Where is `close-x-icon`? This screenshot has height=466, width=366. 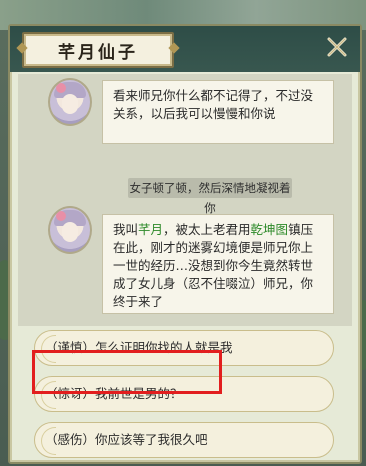 close-x-icon is located at coordinates (337, 47).